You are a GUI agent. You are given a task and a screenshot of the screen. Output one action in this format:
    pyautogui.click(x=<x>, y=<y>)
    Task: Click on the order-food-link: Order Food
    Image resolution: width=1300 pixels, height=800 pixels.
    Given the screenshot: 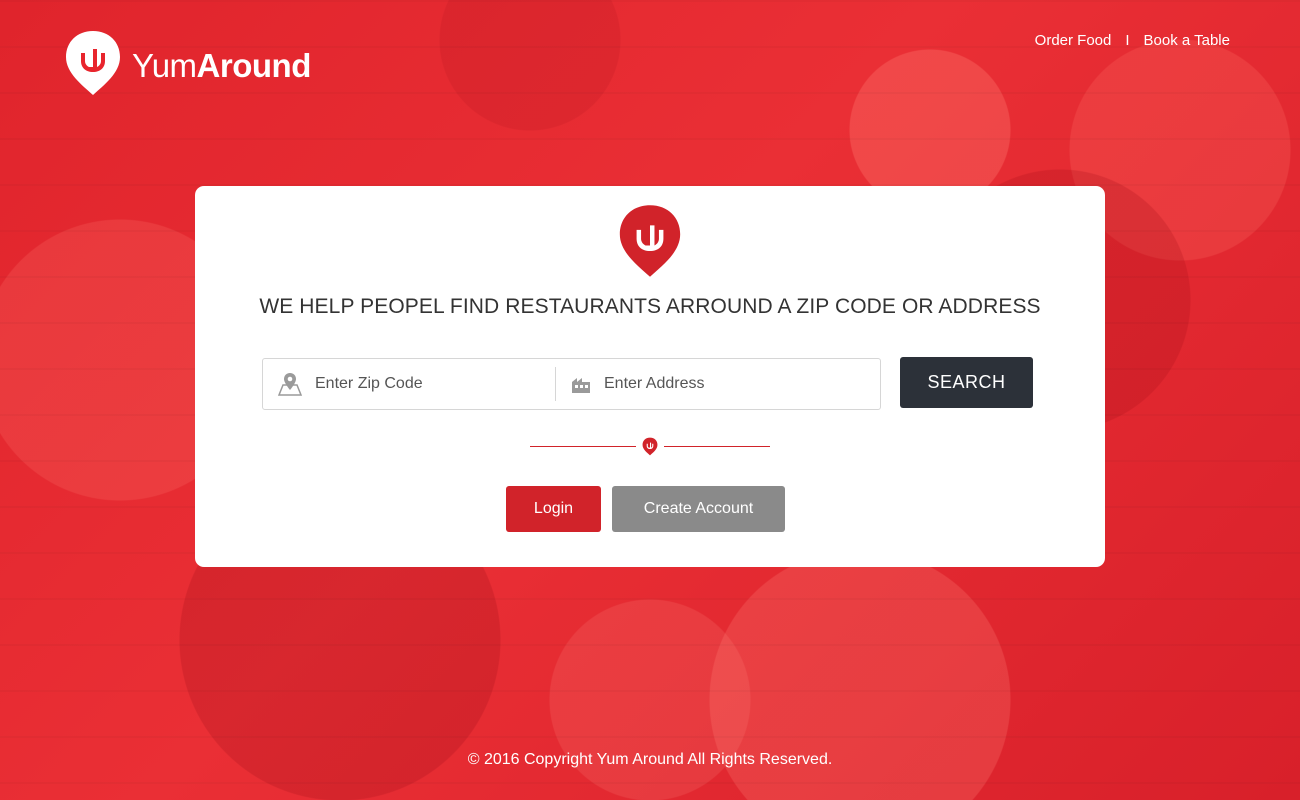 What is the action you would take?
    pyautogui.click(x=1073, y=40)
    